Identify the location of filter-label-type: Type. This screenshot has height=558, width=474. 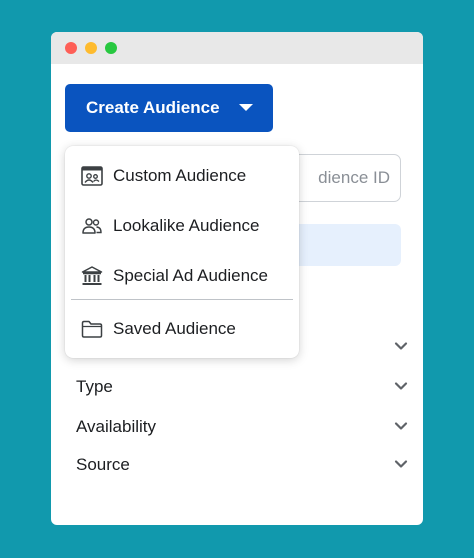
(94, 386).